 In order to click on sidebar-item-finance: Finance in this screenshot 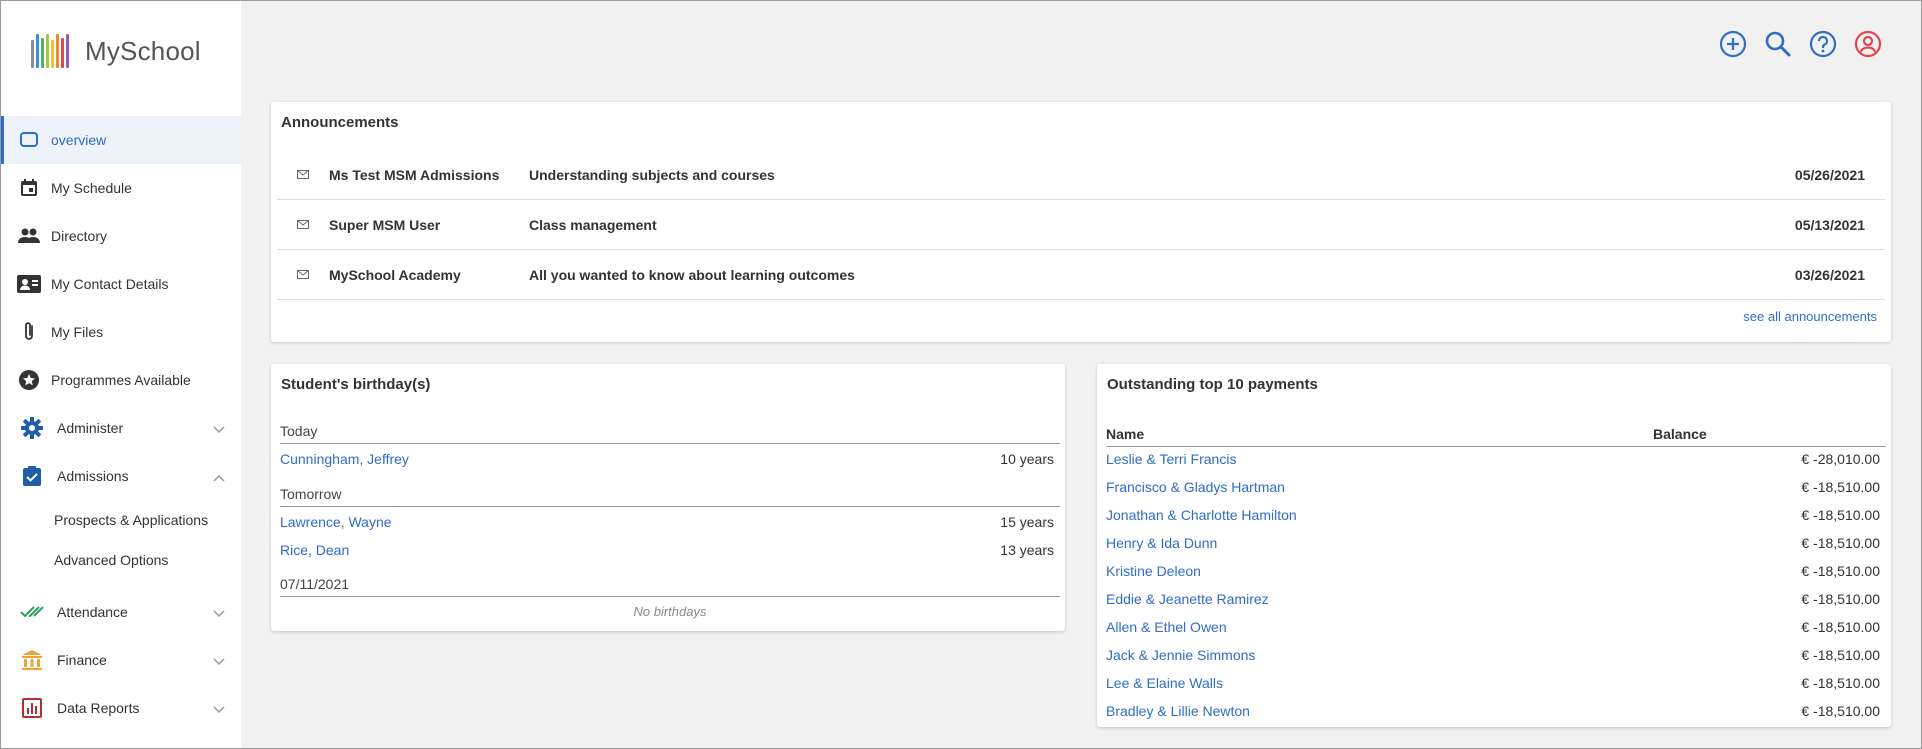, I will do `click(121, 660)`.